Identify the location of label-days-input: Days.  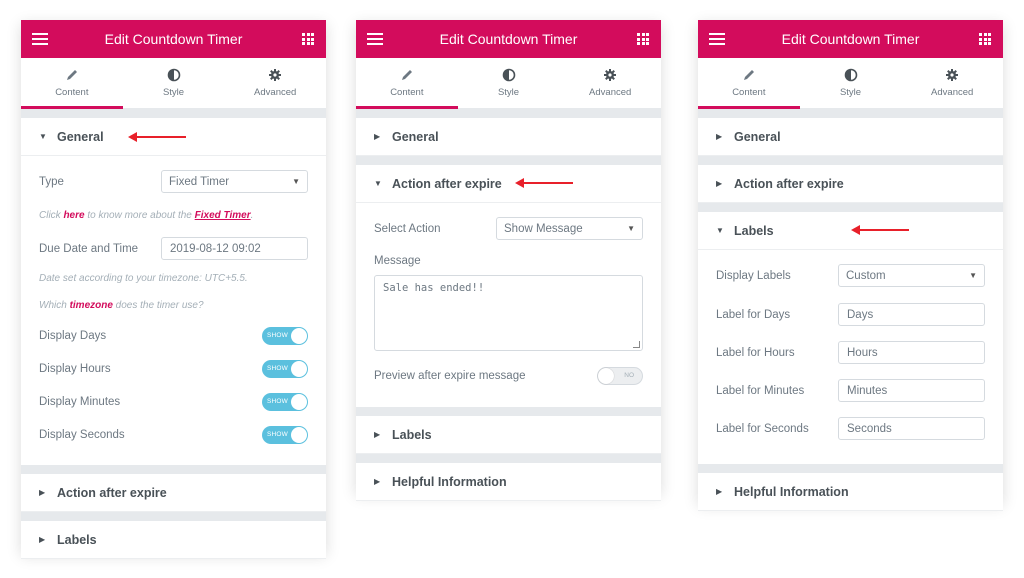
(911, 314).